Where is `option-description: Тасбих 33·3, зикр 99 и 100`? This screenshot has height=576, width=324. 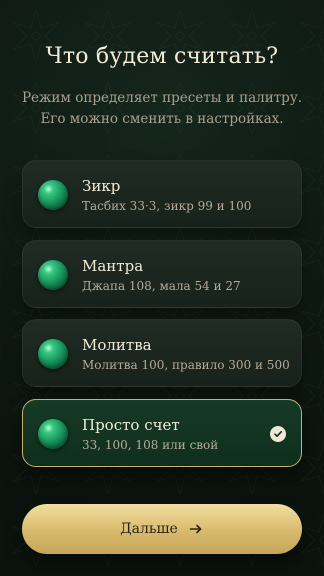 option-description: Тасбих 33·3, зикр 99 и 100 is located at coordinates (167, 206).